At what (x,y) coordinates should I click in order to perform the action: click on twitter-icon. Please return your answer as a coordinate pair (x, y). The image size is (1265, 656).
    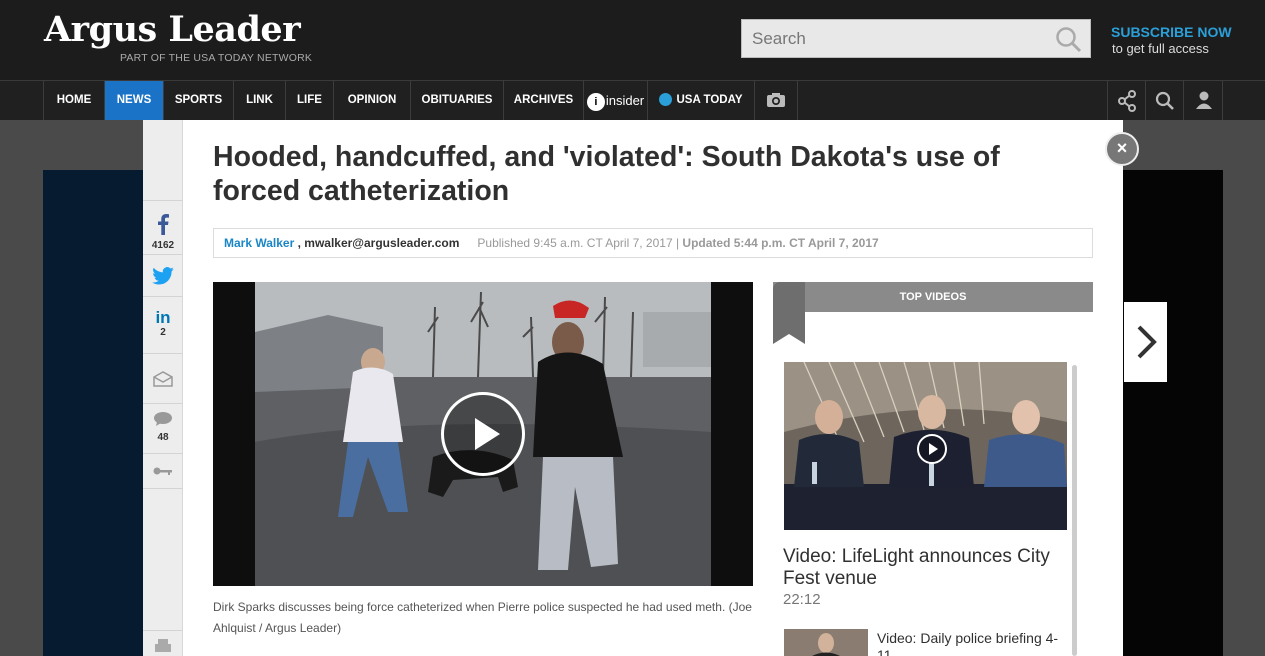
    Looking at the image, I should click on (163, 276).